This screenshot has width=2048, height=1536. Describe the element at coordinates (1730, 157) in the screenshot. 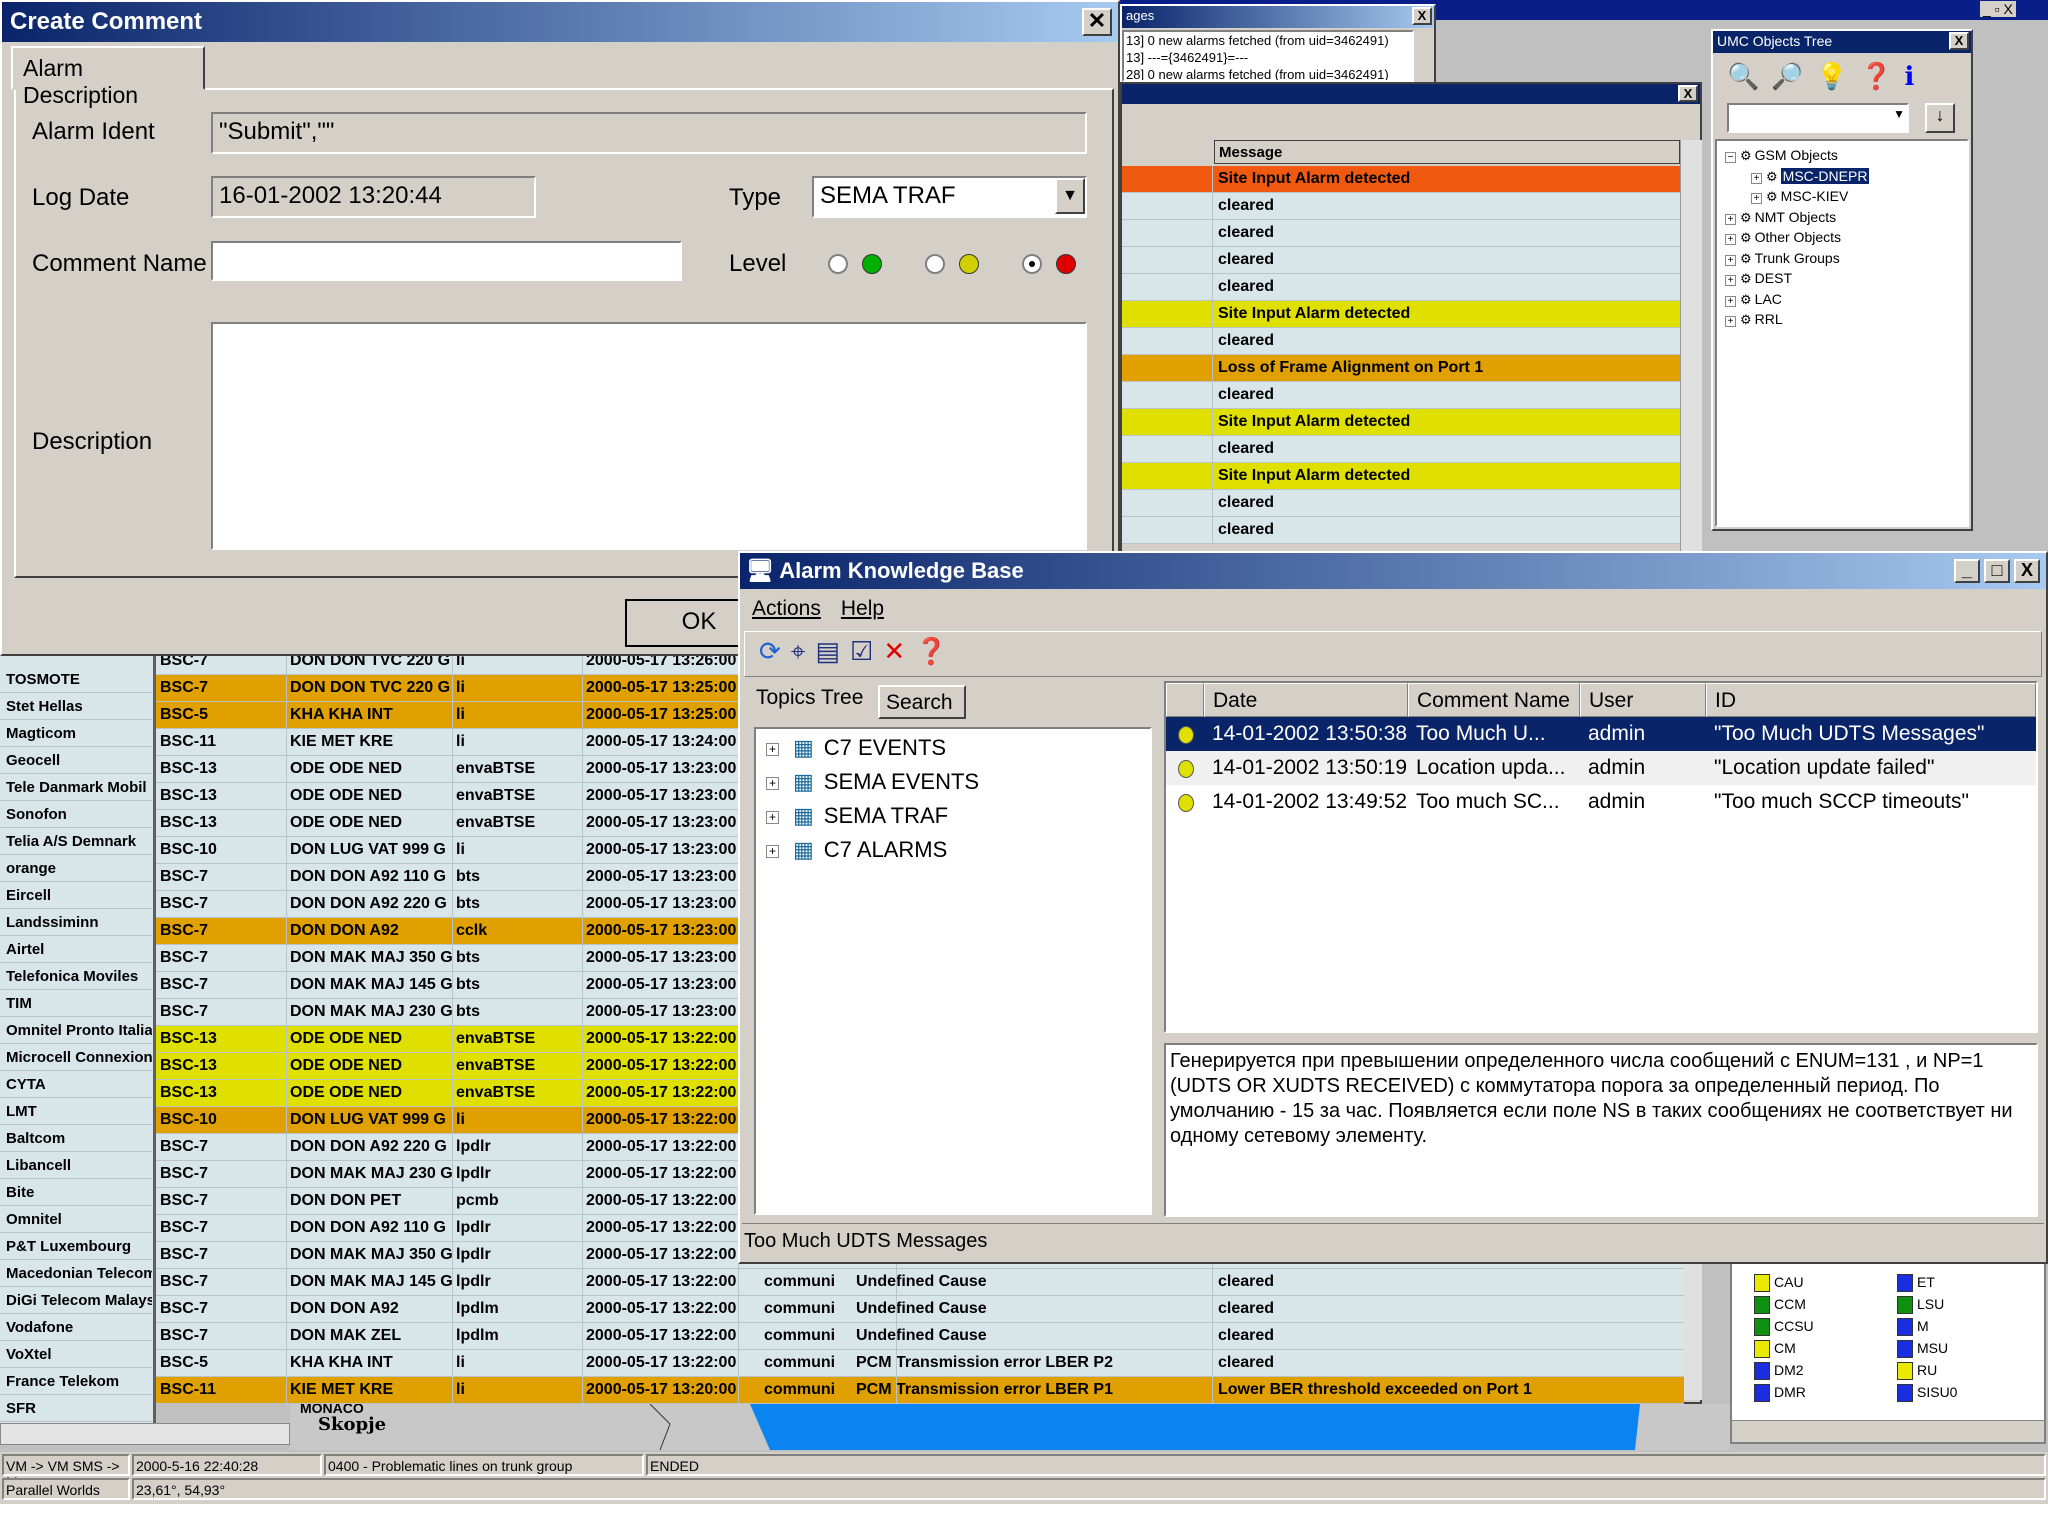

I see `expand-icon: −` at that location.